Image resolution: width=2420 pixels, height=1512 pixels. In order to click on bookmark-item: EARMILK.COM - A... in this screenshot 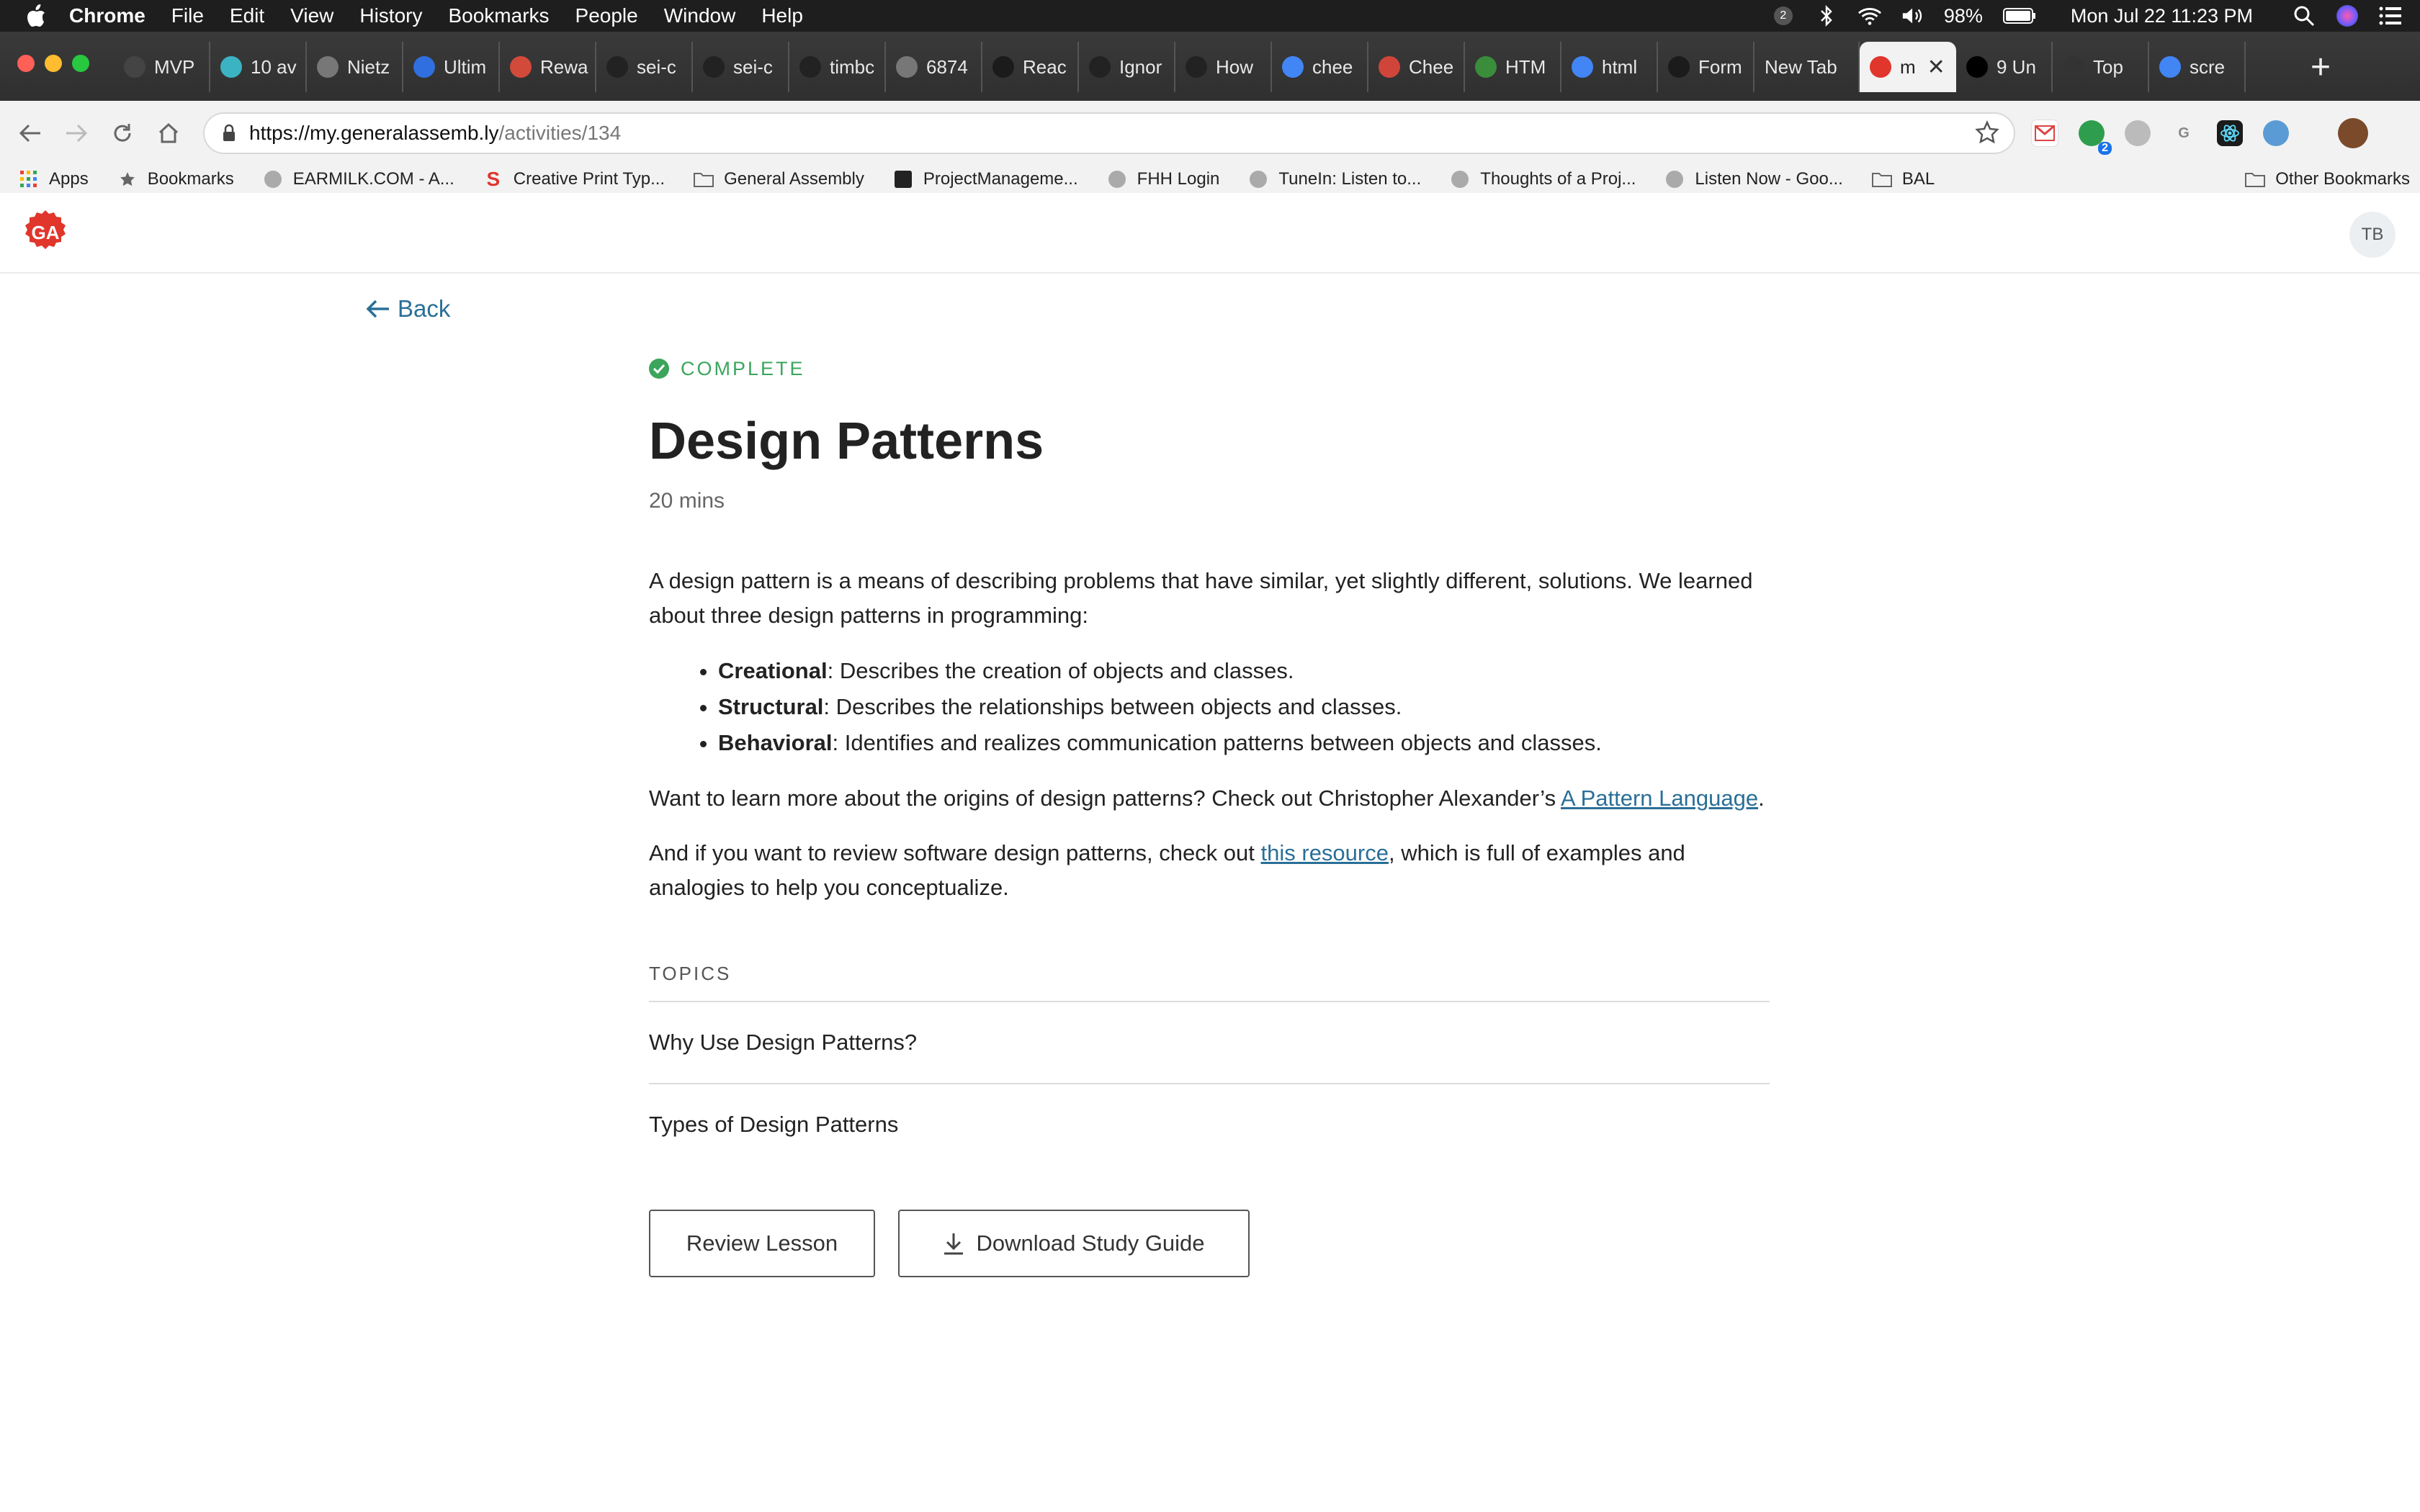, I will do `click(358, 179)`.